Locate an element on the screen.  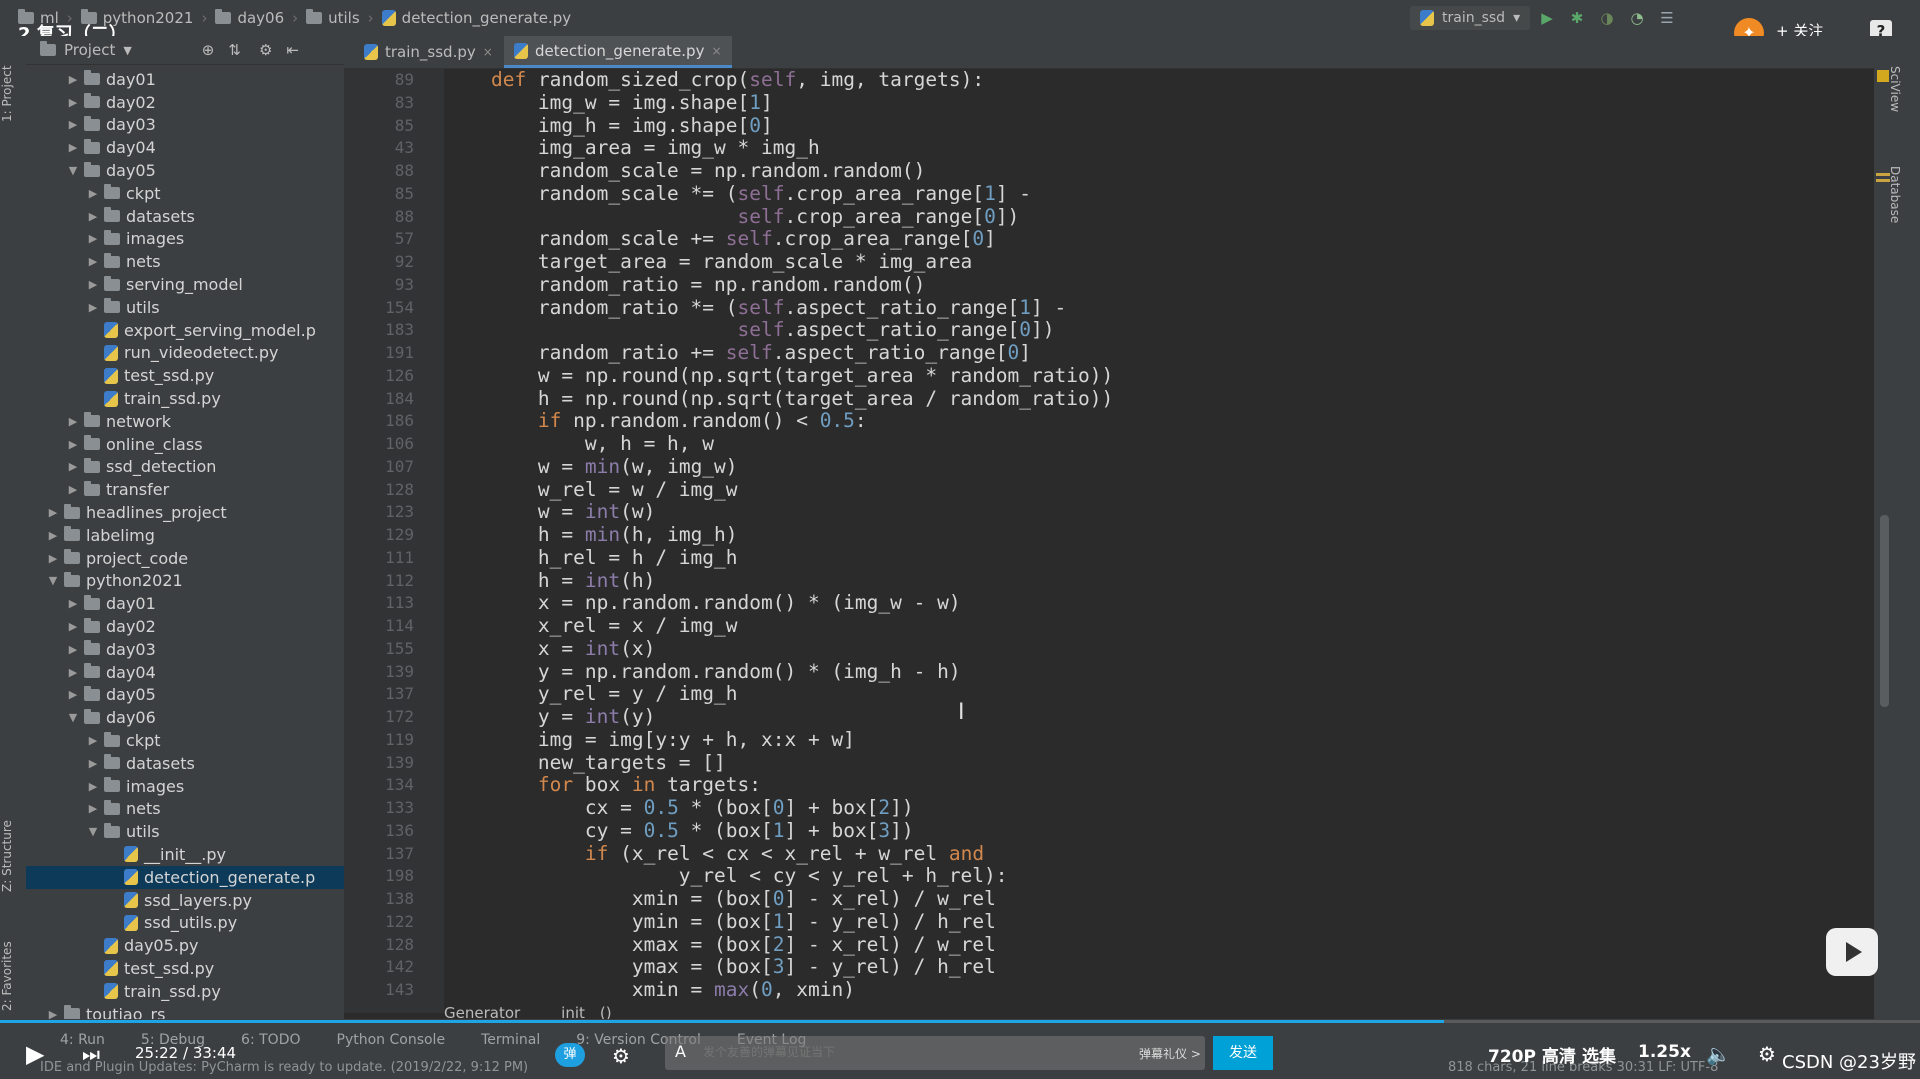
gear-icon: ⚙ is located at coordinates (265, 50).